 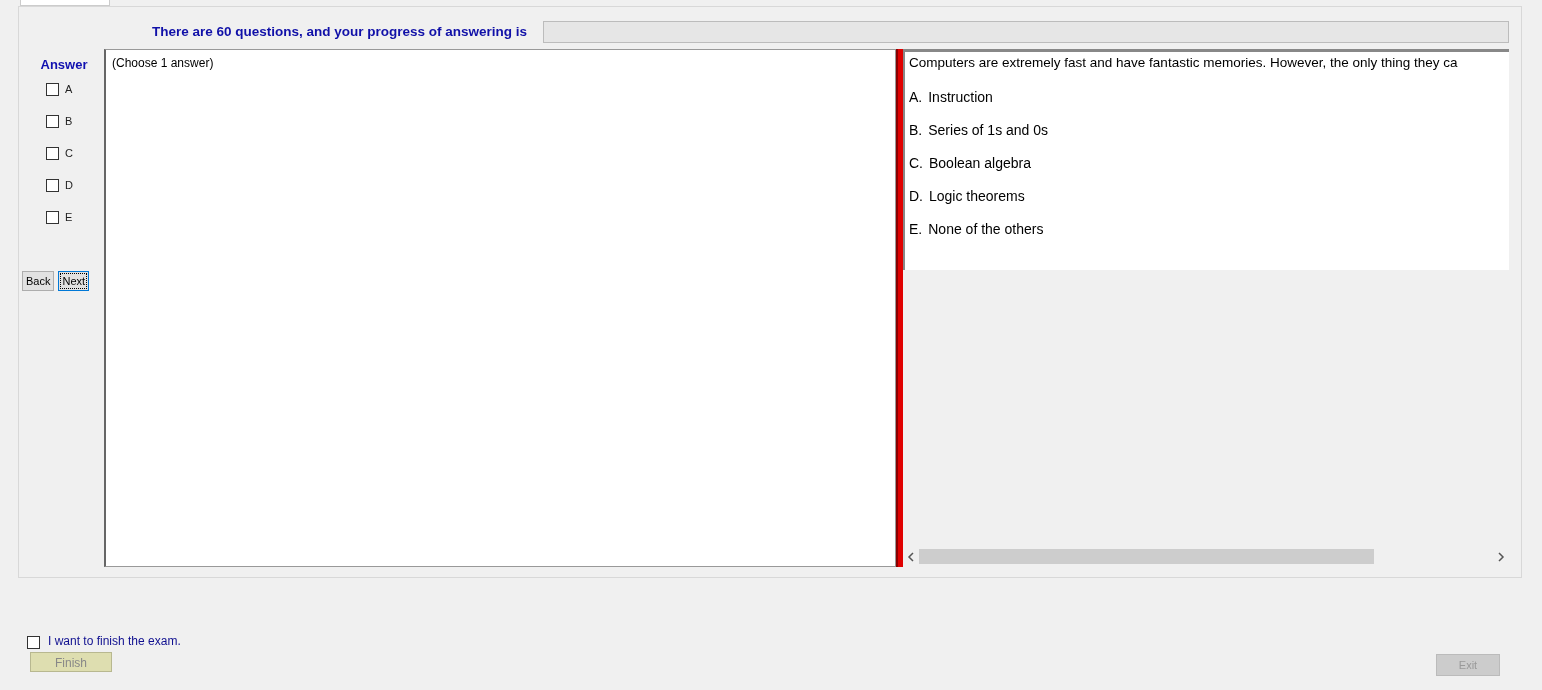 What do you see at coordinates (916, 197) in the screenshot?
I see `choice-letter: D.` at bounding box center [916, 197].